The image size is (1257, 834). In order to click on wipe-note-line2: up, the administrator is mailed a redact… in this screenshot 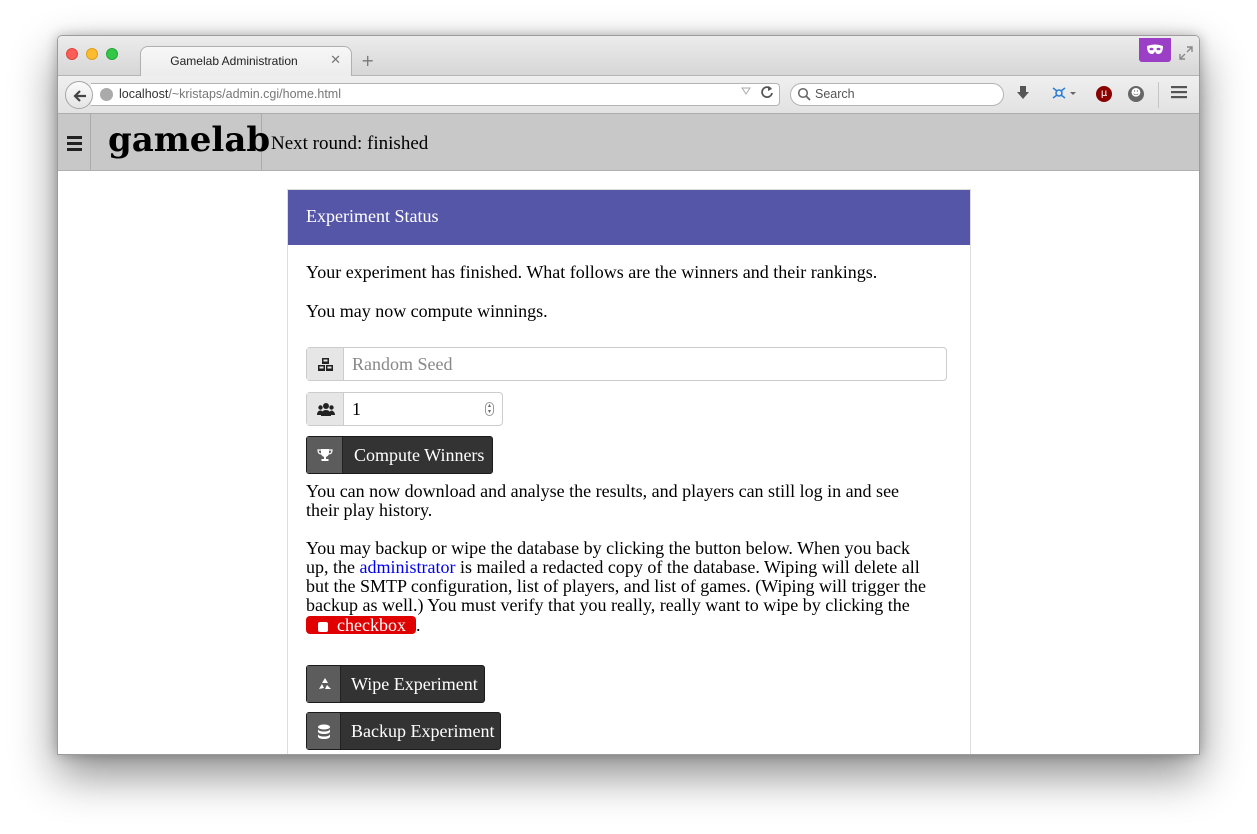, I will do `click(613, 567)`.